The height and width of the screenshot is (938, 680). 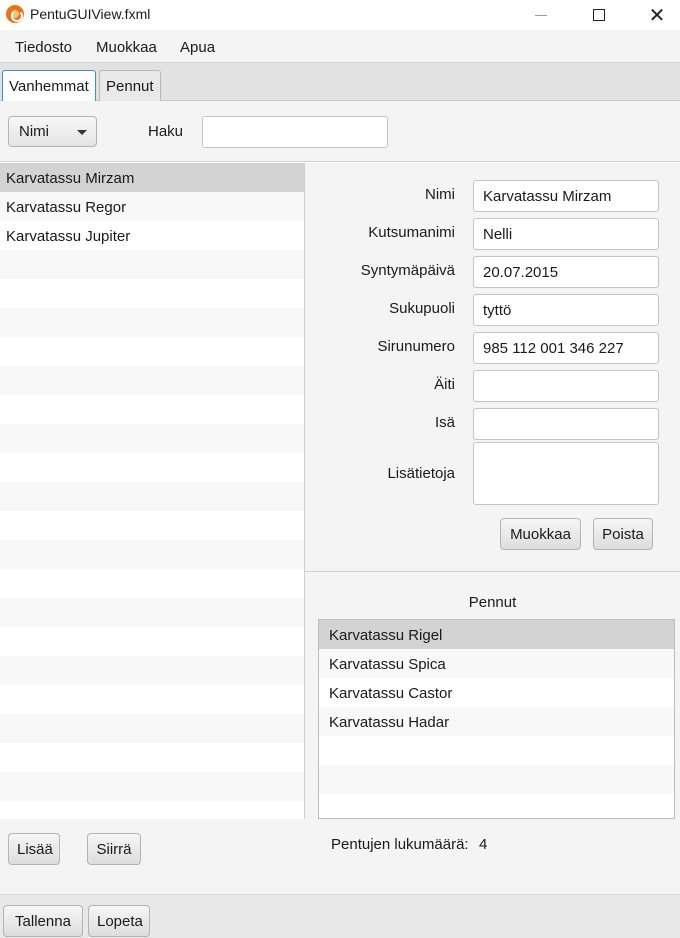 What do you see at coordinates (152, 177) in the screenshot?
I see `list-item: Karvatassu Mirzam` at bounding box center [152, 177].